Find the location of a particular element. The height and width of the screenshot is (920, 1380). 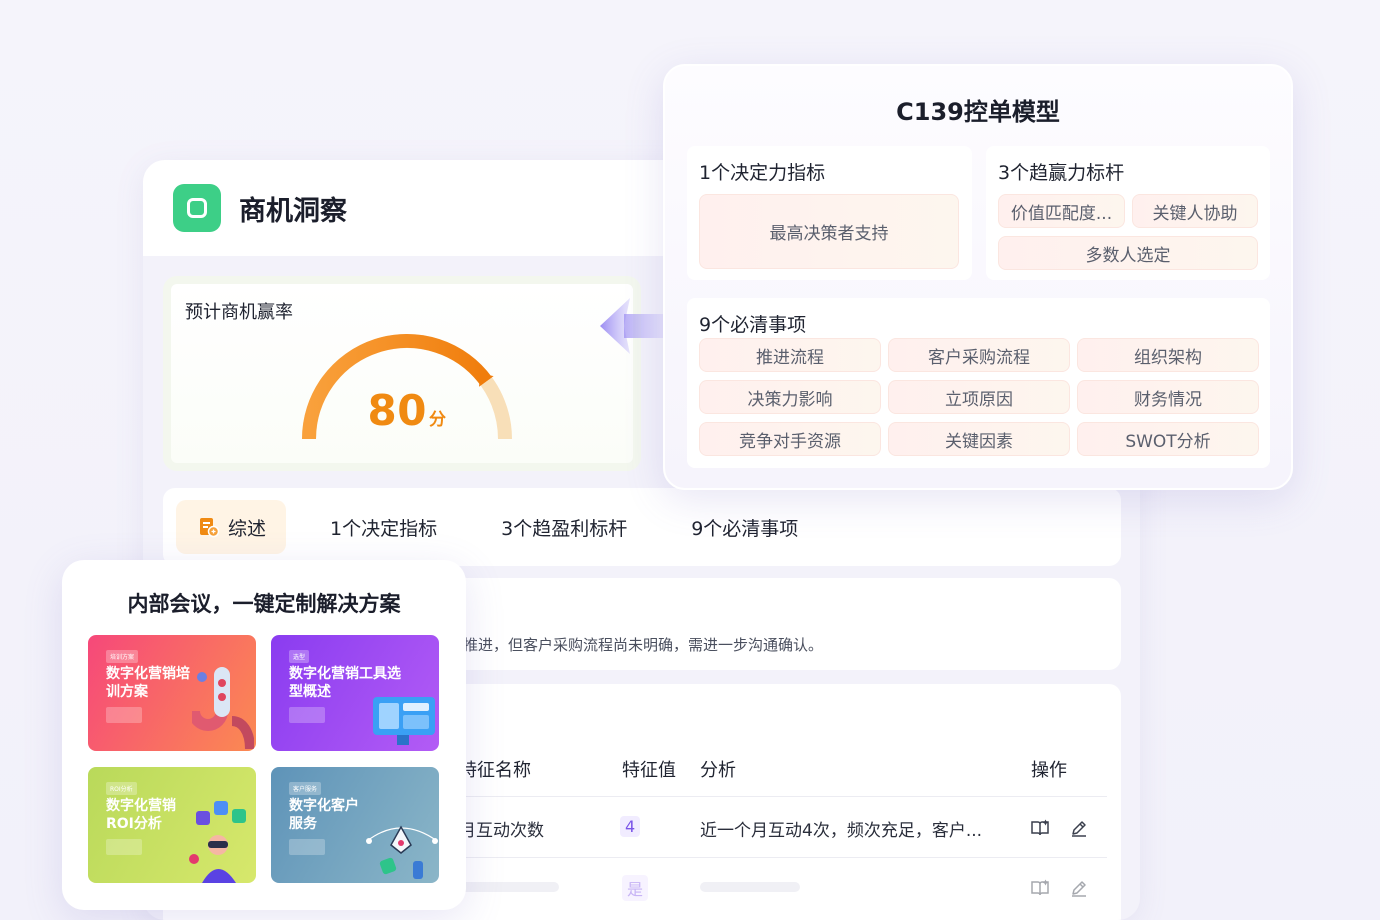

model-title: C139控单模型 is located at coordinates (978, 112).